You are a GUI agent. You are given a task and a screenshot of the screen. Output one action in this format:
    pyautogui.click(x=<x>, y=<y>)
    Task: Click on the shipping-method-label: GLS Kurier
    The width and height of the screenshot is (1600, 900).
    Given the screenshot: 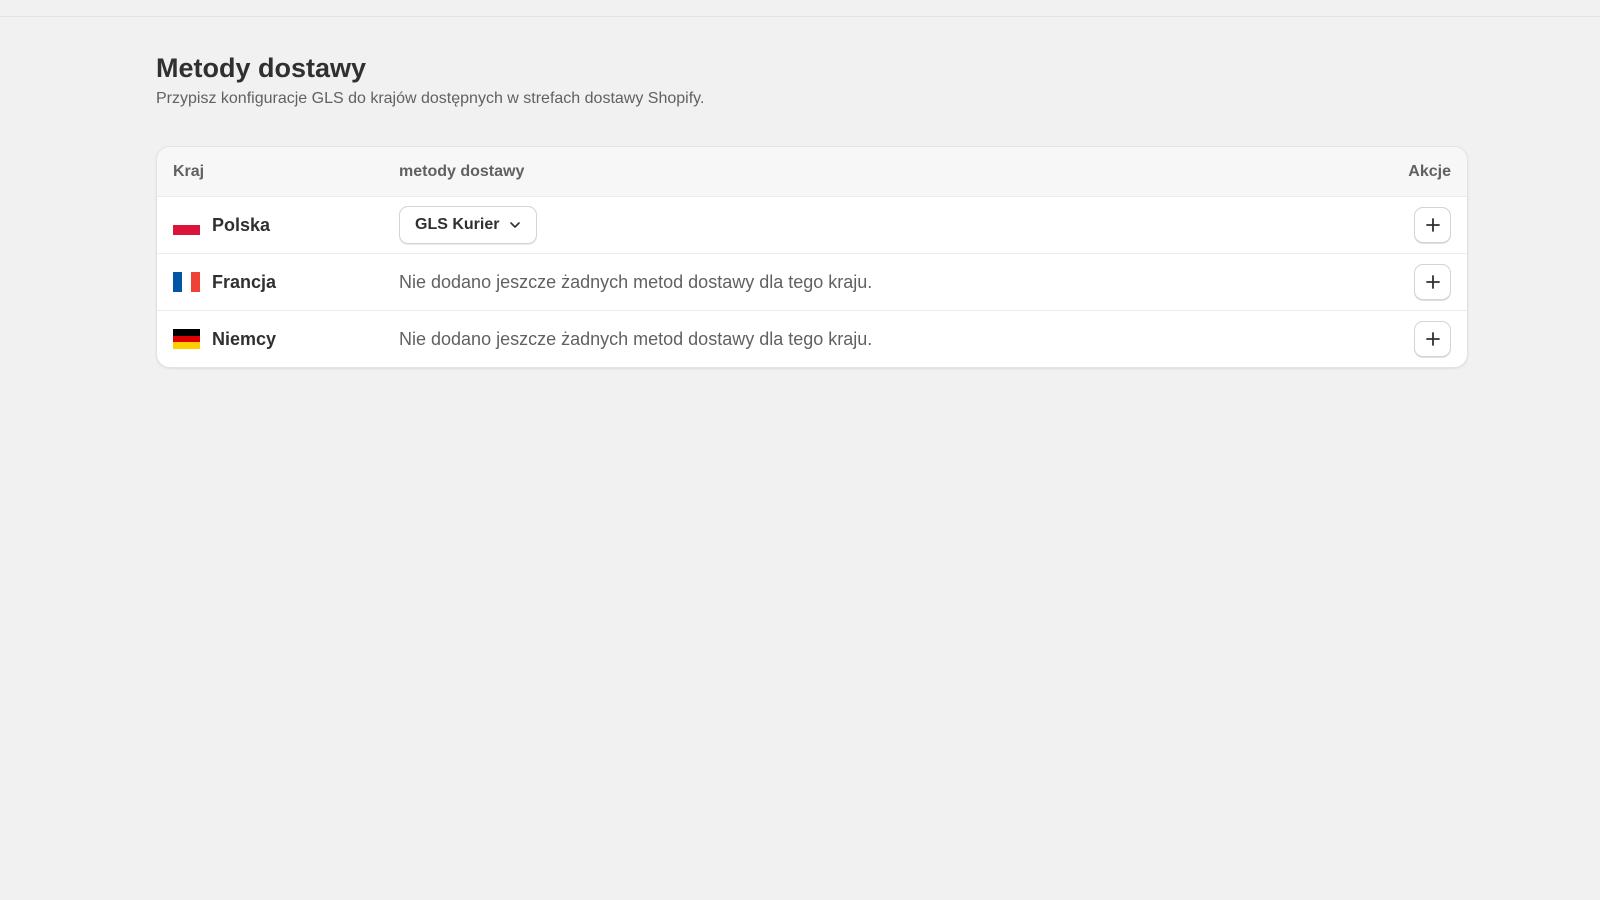 What is the action you would take?
    pyautogui.click(x=457, y=224)
    